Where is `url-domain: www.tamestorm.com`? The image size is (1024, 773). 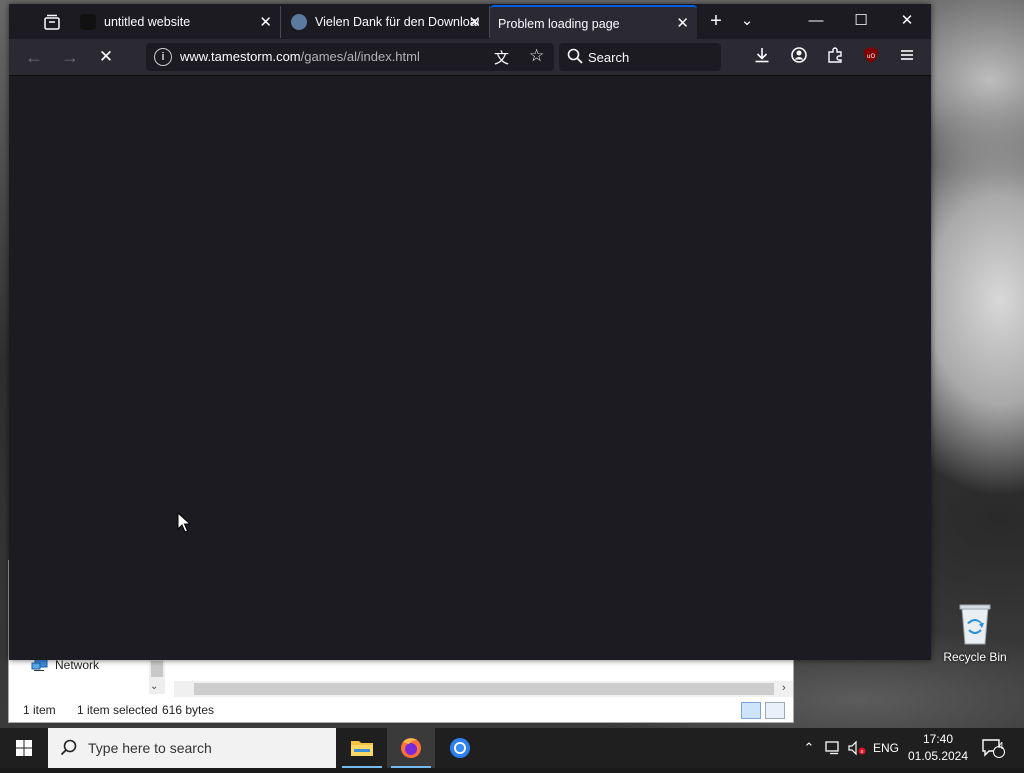
url-domain: www.tamestorm.com is located at coordinates (240, 56).